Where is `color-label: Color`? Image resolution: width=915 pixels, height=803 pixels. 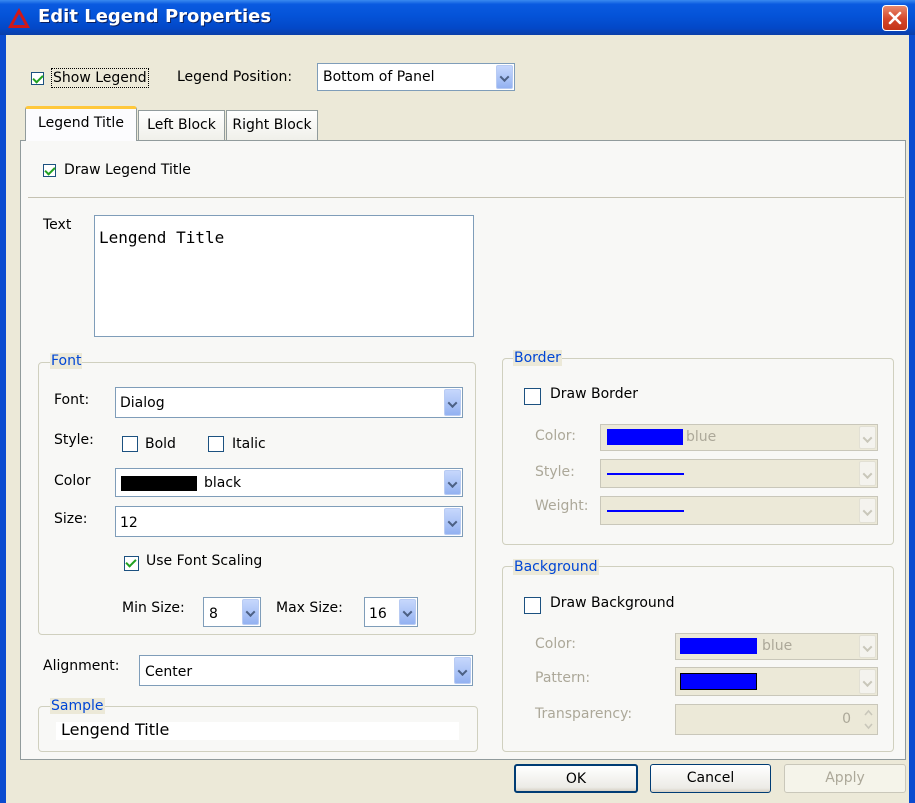
color-label: Color is located at coordinates (72, 481).